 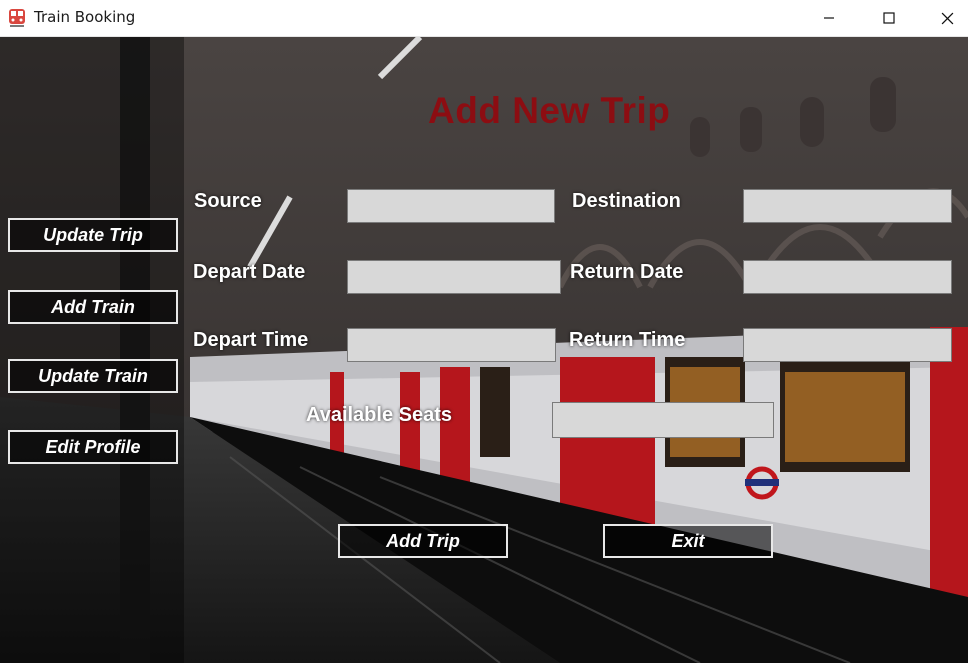 I want to click on depart-time-label: Depart Time, so click(x=251, y=340).